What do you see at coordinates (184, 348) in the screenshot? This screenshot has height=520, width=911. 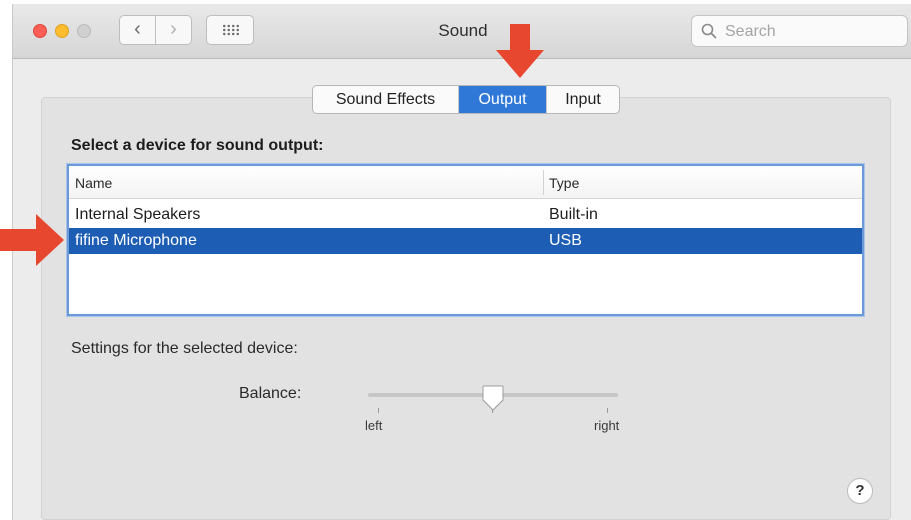 I see `settings-heading: Settings for the selected device:` at bounding box center [184, 348].